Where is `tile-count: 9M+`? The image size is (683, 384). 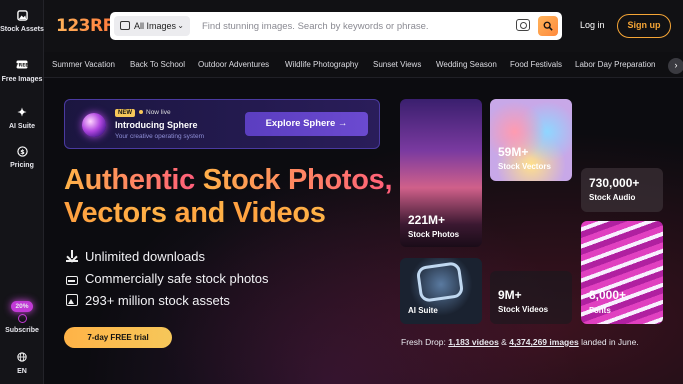
tile-count: 9M+ is located at coordinates (510, 295).